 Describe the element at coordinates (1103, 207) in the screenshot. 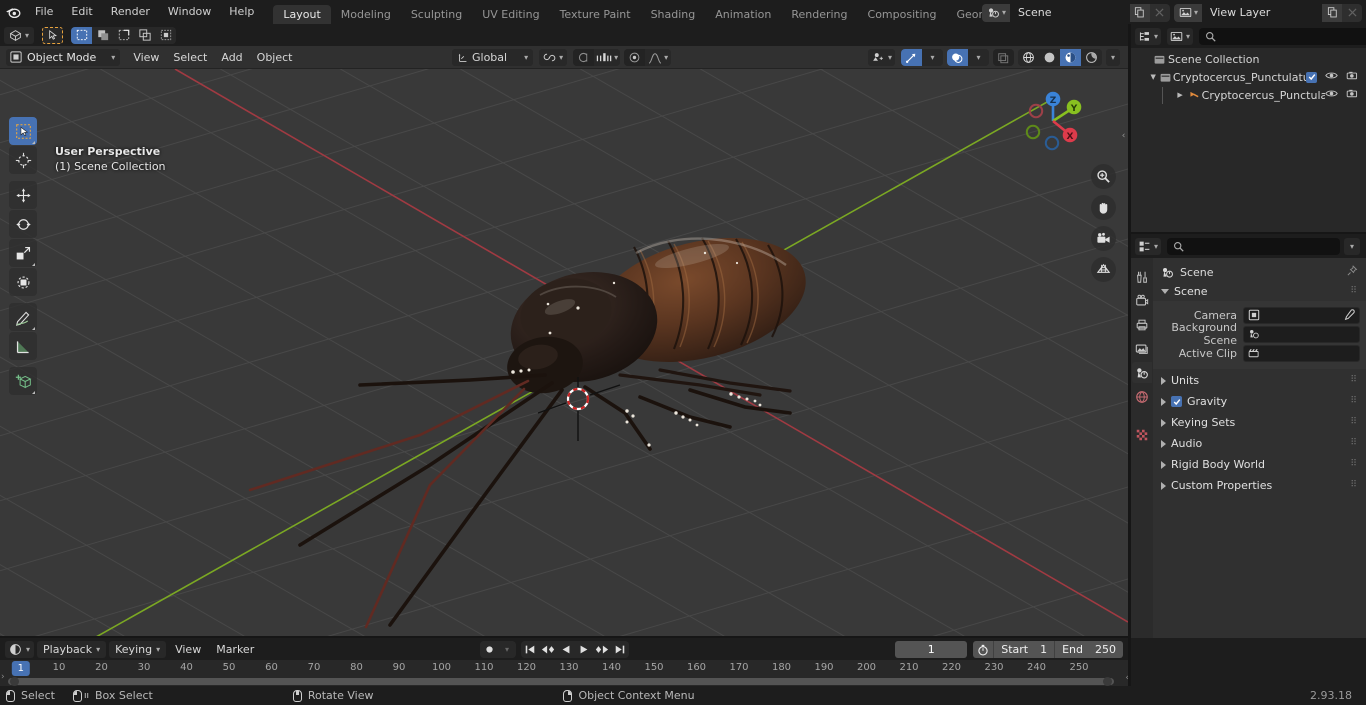

I see `pan-hand-icon` at that location.